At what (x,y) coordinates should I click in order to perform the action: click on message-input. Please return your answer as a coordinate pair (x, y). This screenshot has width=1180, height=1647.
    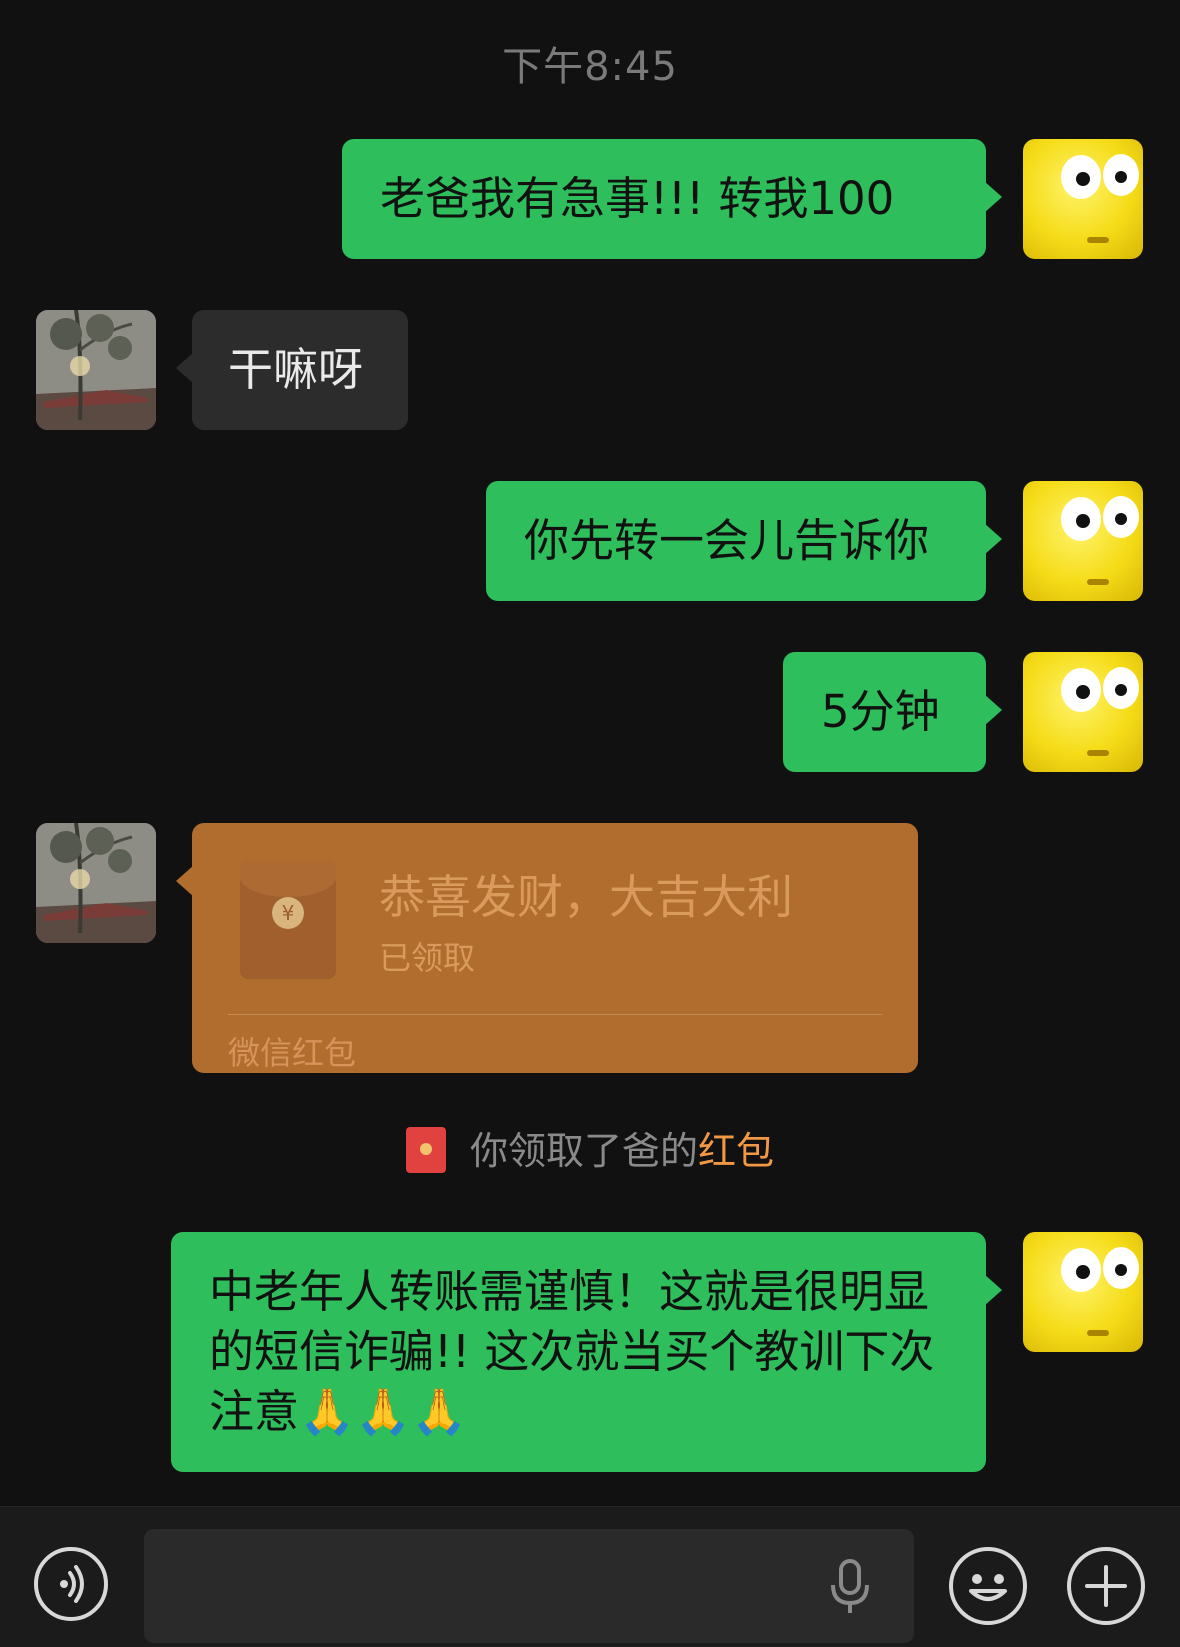
    Looking at the image, I should click on (529, 1586).